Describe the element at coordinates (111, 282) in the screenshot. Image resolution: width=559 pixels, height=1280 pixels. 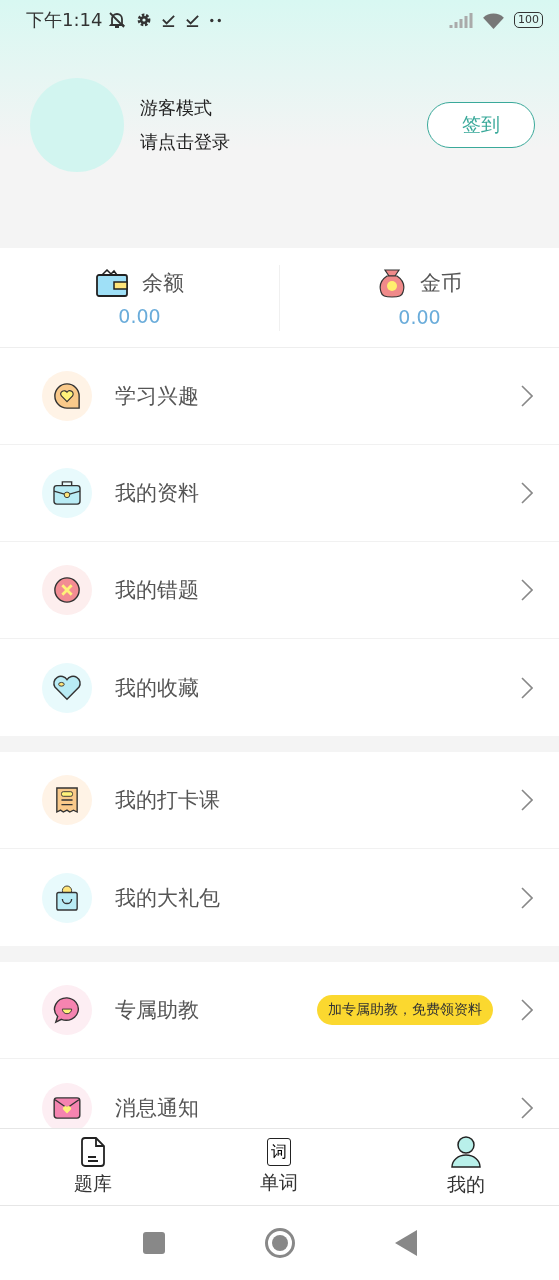
I see `wallet-icon` at that location.